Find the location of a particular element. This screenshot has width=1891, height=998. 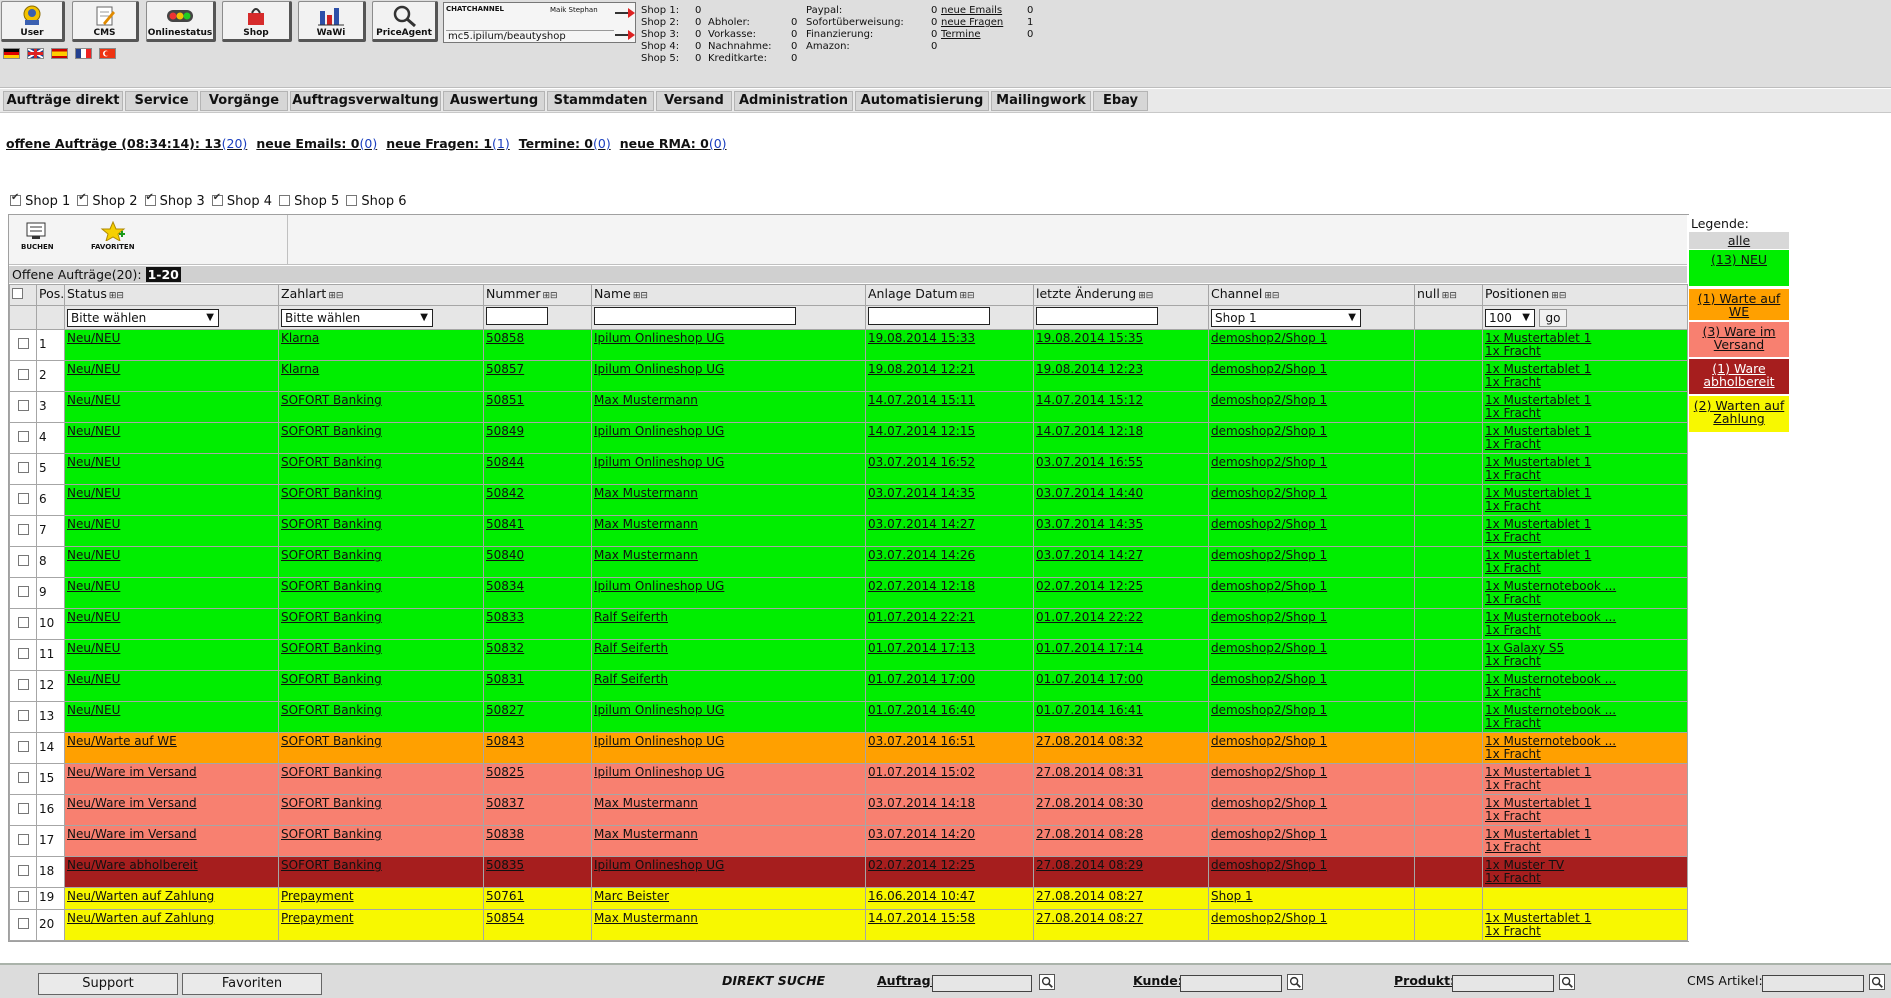

stat-label: Termine is located at coordinates (961, 35).